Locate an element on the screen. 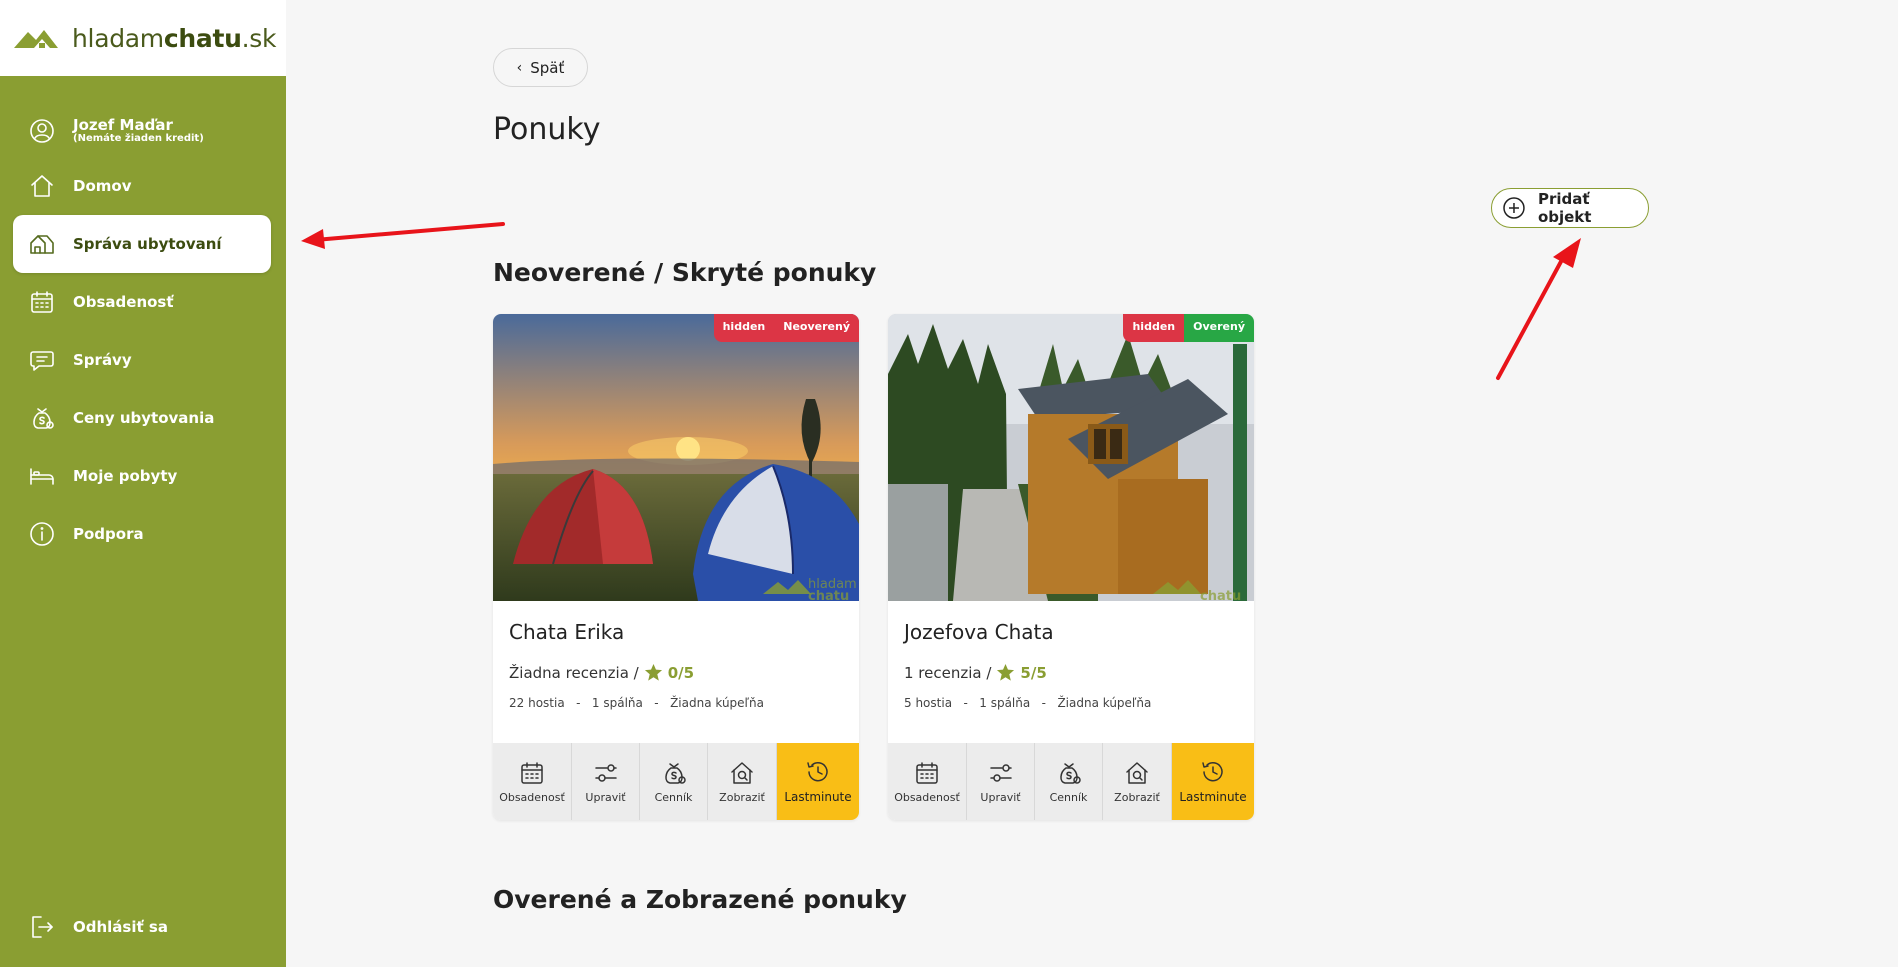 The width and height of the screenshot is (1898, 967). logout-button: Odhlásiť sa is located at coordinates (142, 927).